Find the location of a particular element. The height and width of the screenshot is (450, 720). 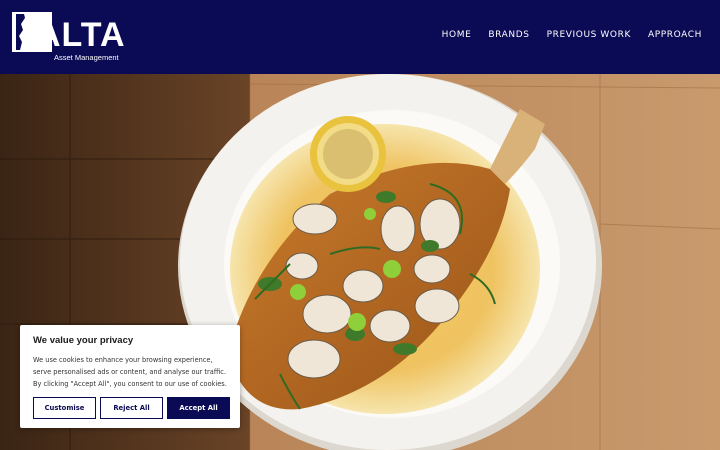

cookie-title: We value your privacy is located at coordinates (83, 340).